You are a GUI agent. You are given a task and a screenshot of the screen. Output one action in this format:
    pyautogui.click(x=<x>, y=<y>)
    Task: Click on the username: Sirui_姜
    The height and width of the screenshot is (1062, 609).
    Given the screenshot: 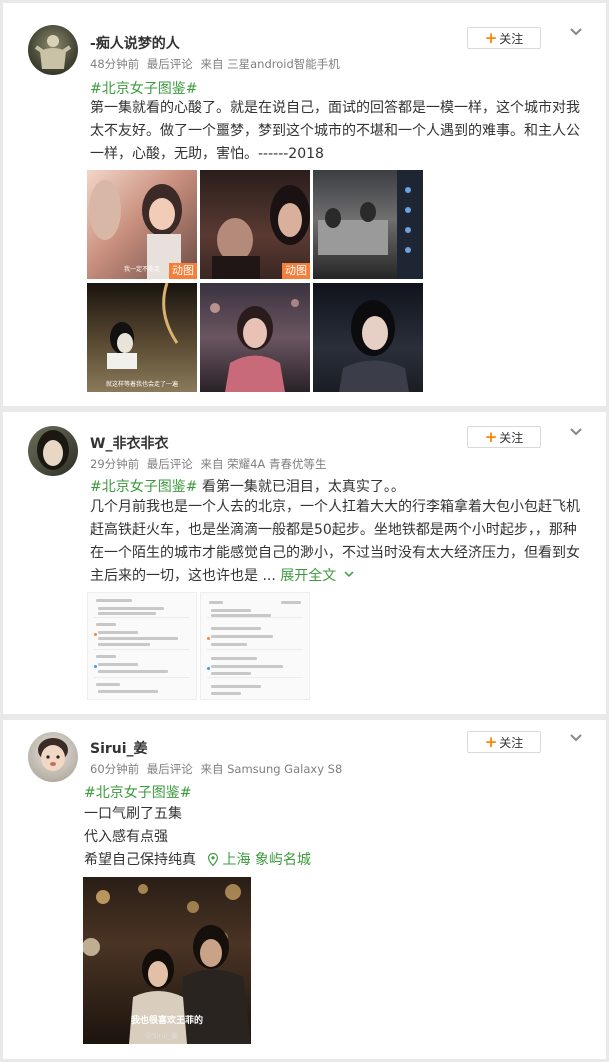 What is the action you would take?
    pyautogui.click(x=119, y=748)
    